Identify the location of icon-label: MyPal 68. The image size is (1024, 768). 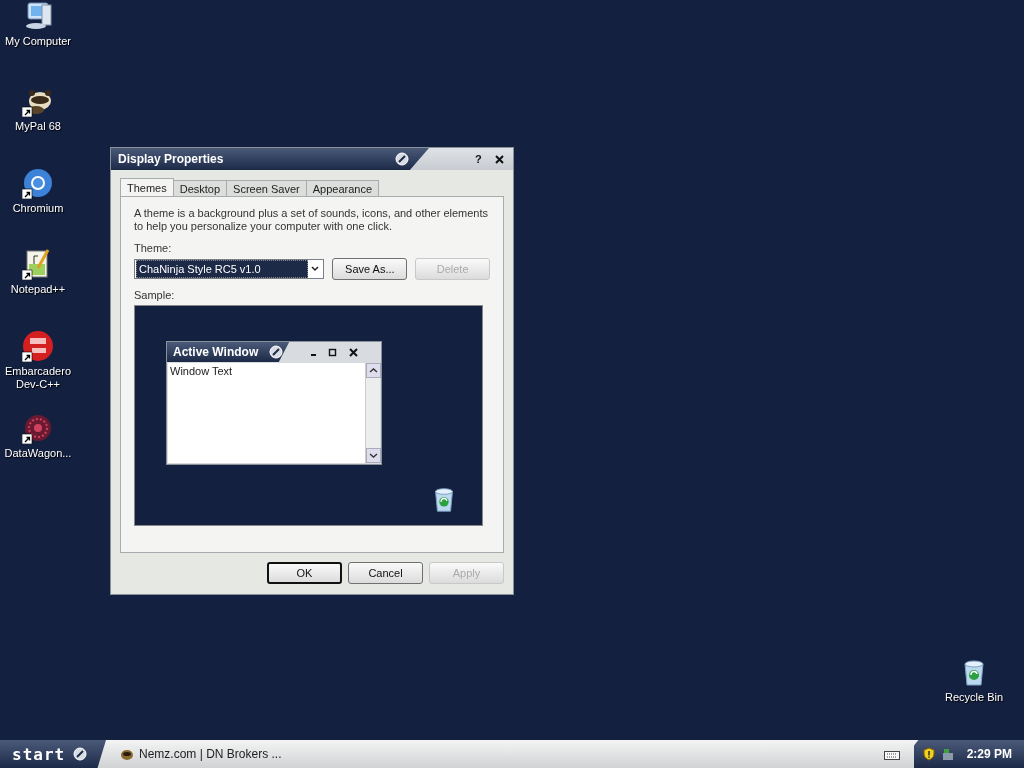
(38, 126).